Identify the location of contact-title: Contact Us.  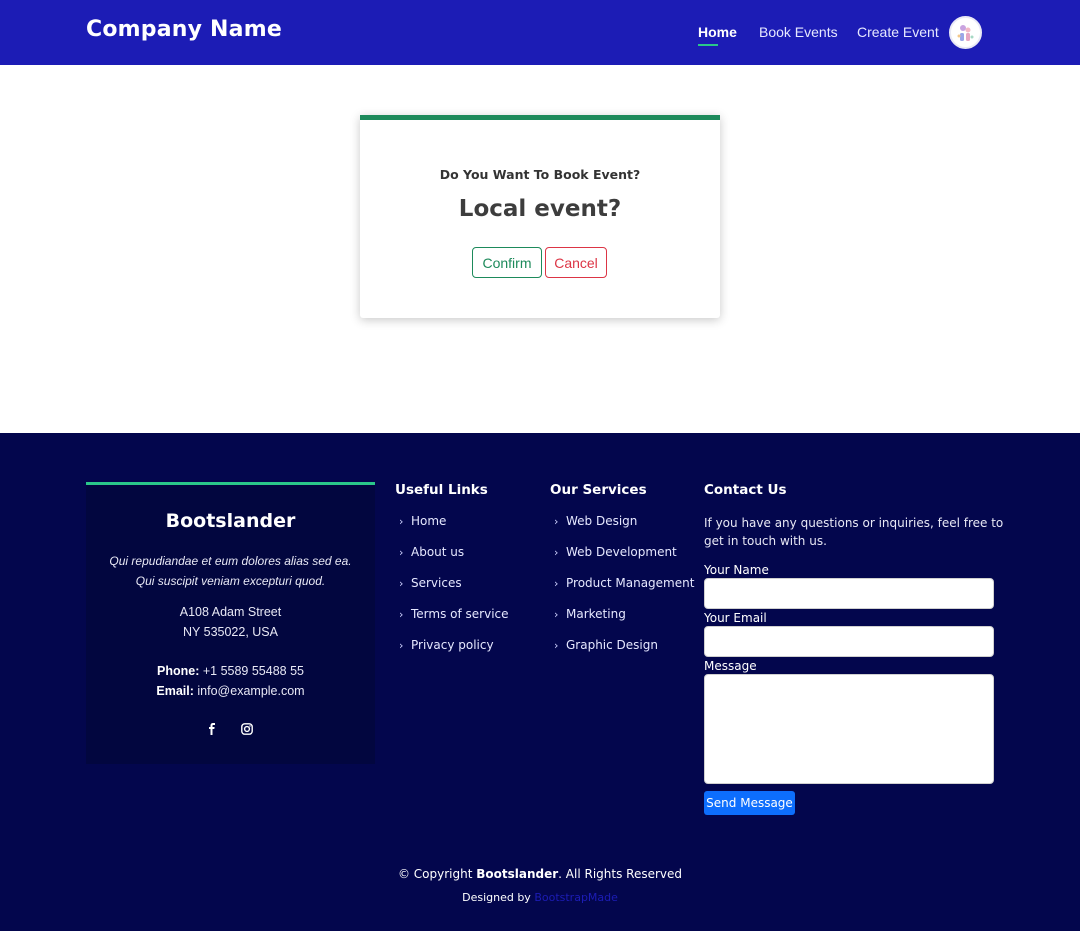
(745, 490).